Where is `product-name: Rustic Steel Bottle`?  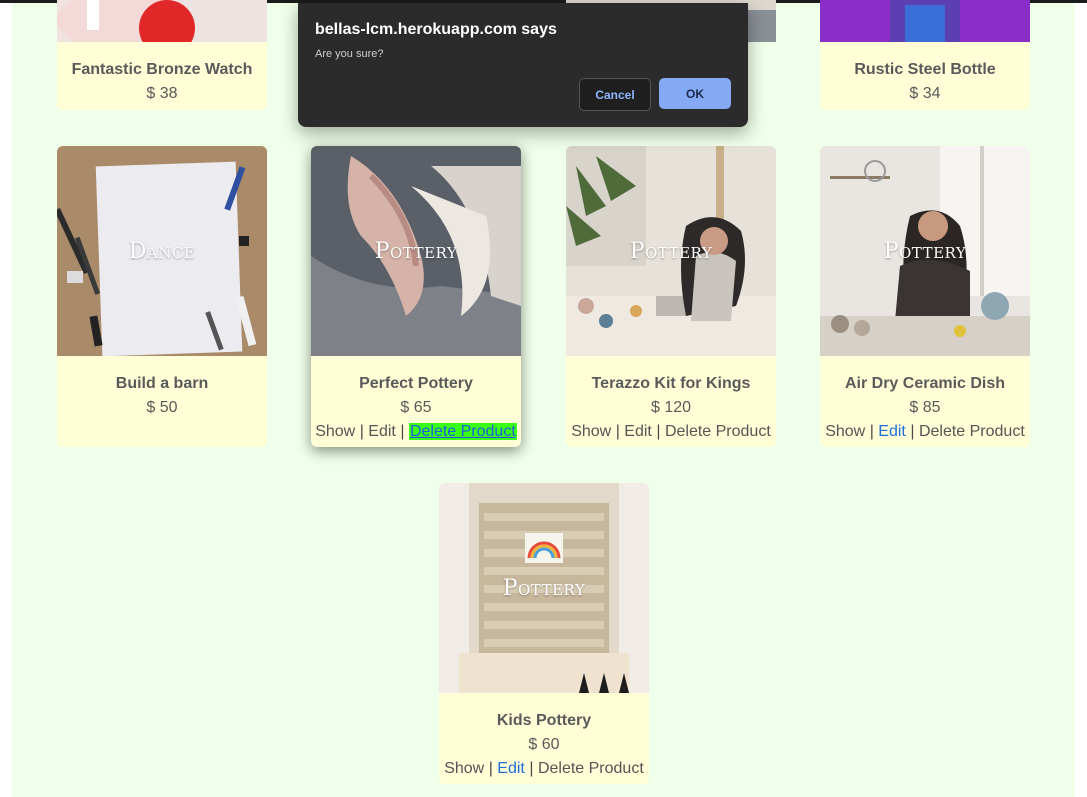 product-name: Rustic Steel Bottle is located at coordinates (925, 70).